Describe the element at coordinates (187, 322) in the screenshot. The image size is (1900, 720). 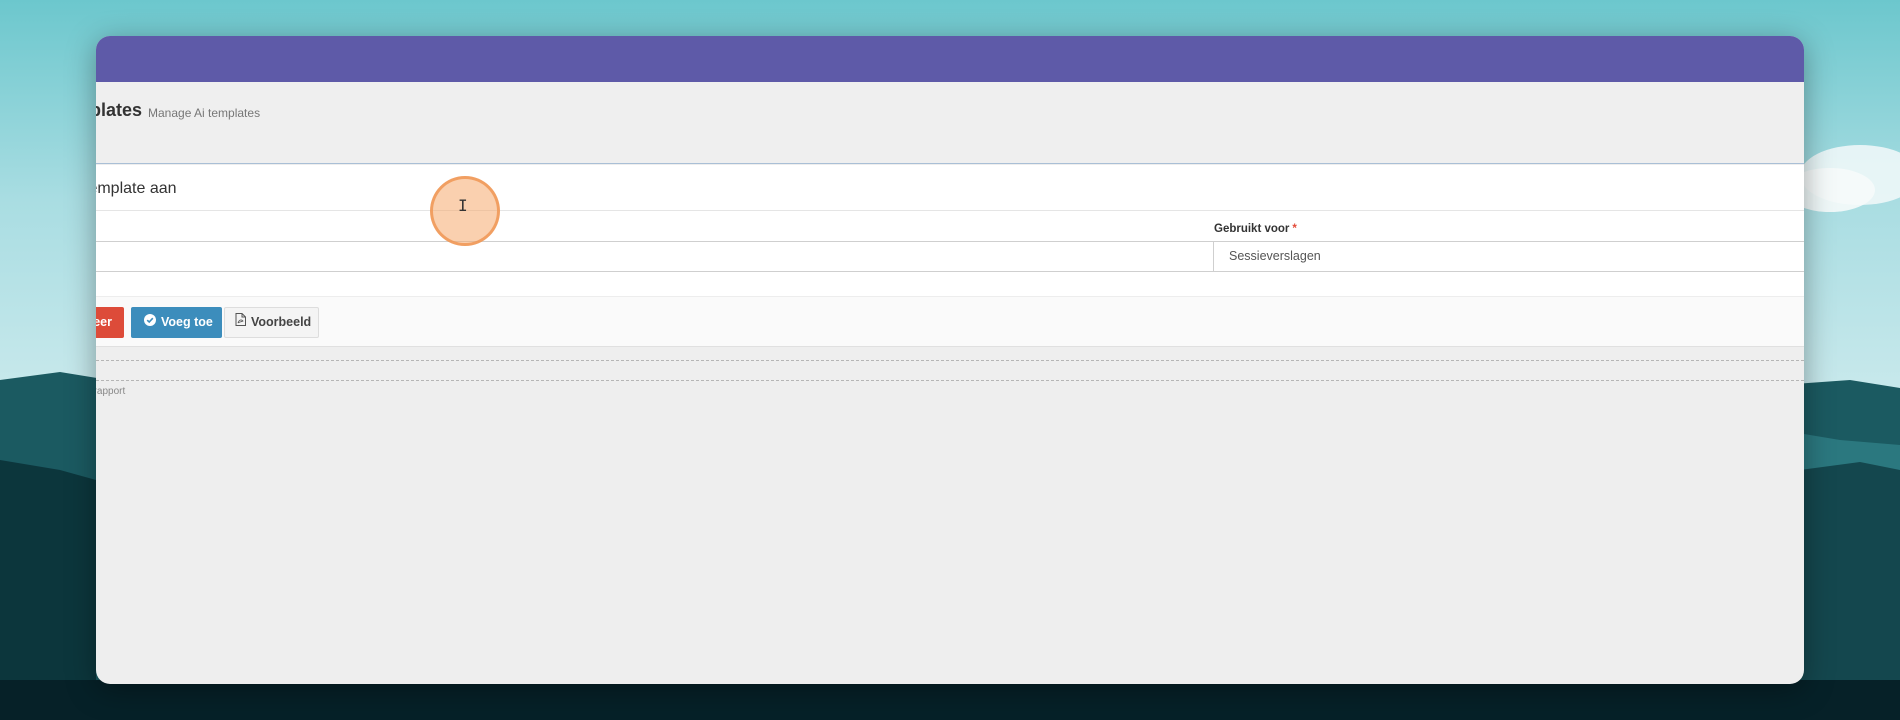
I see `add-button-label: Voeg toe` at that location.